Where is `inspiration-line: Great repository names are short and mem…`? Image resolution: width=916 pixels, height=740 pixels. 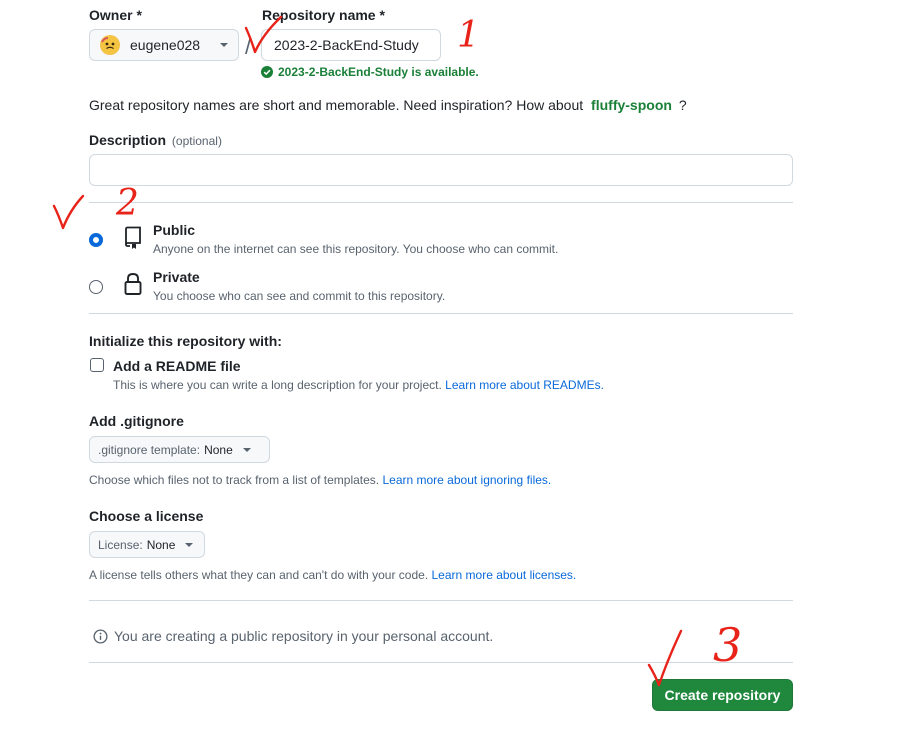
inspiration-line: Great repository names are short and mem… is located at coordinates (388, 105).